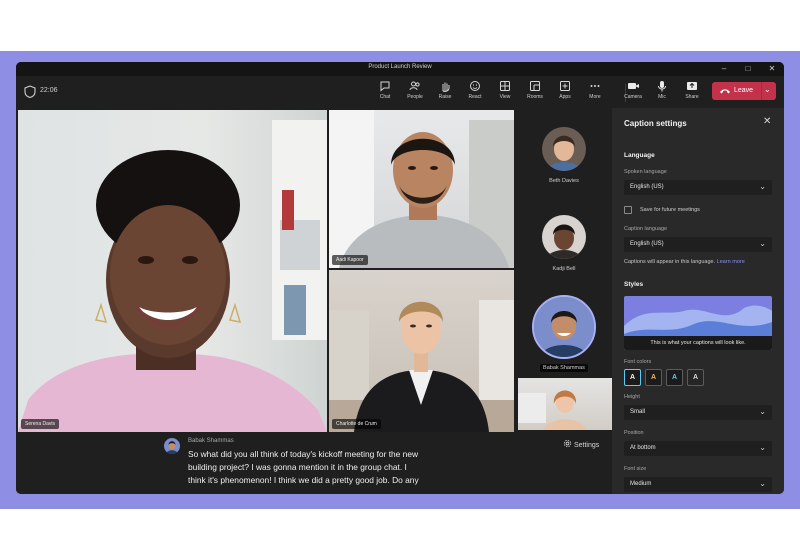 Image resolution: width=800 pixels, height=560 pixels. Describe the element at coordinates (634, 433) in the screenshot. I see `position-label: Position` at that location.